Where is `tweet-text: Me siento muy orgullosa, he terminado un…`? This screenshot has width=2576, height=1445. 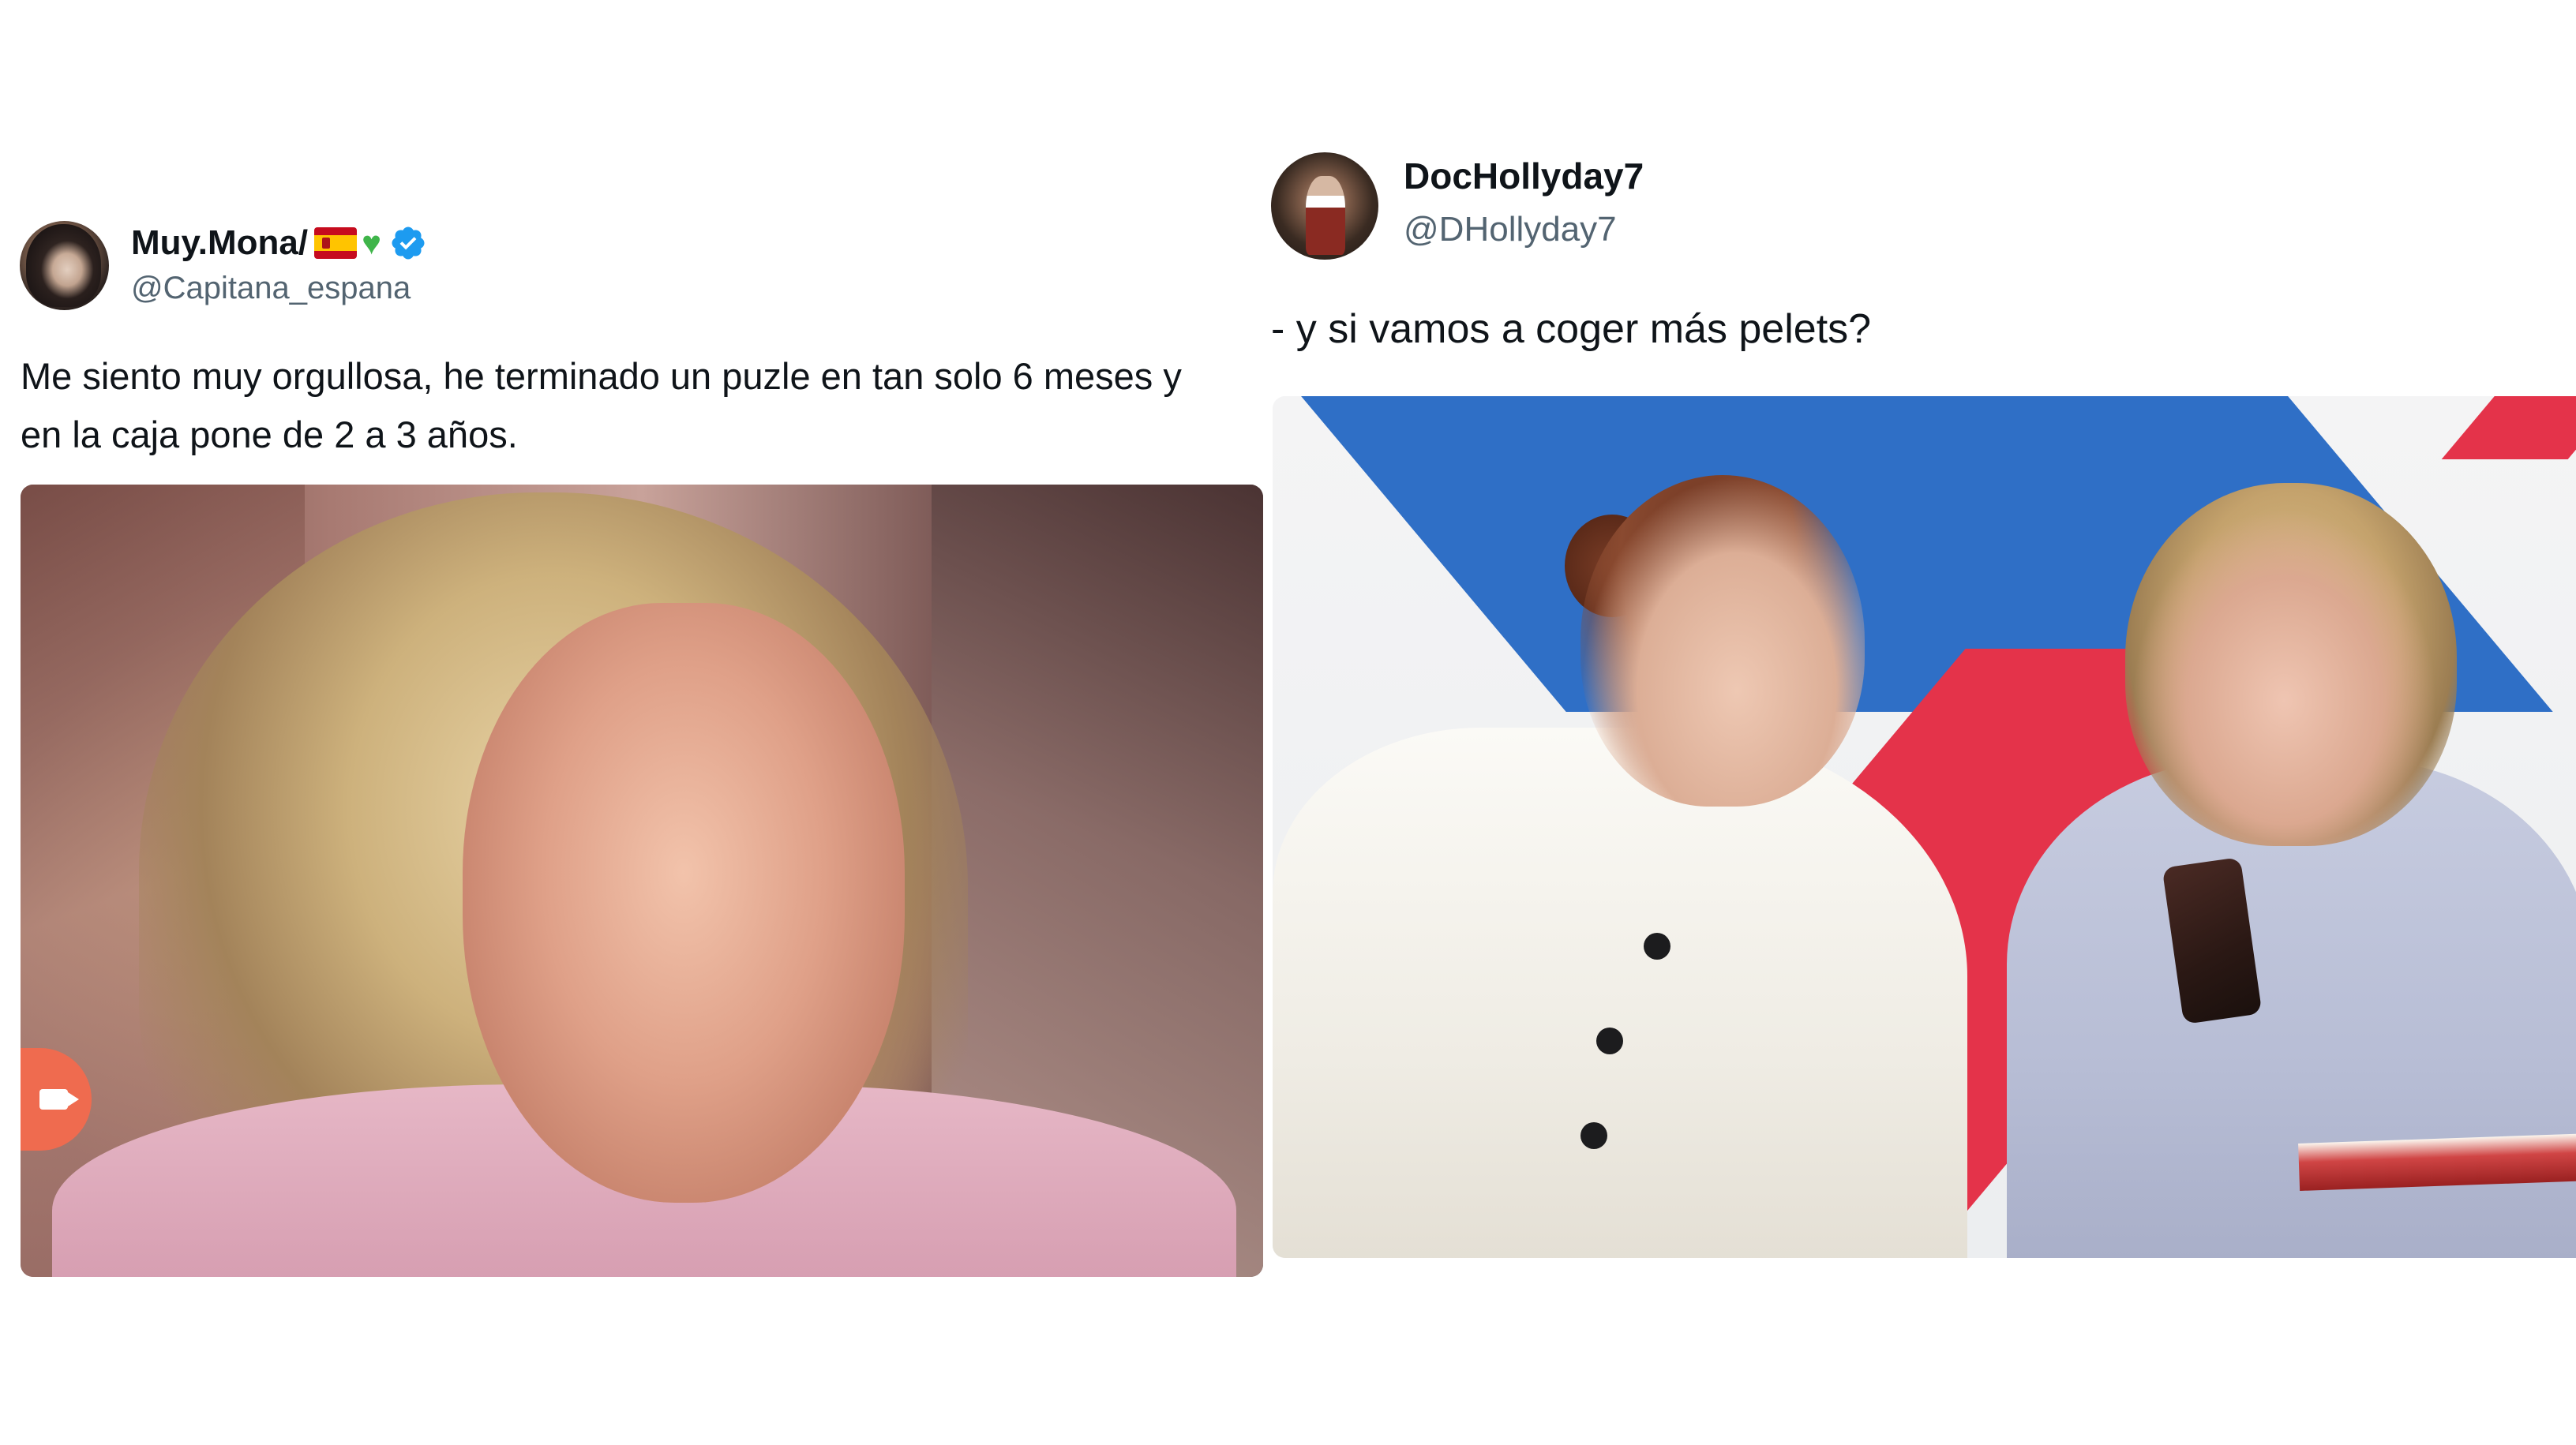
tweet-text: Me siento muy orgullosa, he terminado un… is located at coordinates (644, 406).